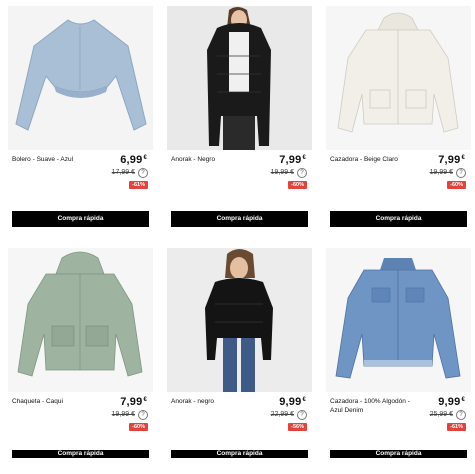 The image size is (475, 474). I want to click on product-name: Anorak - Negro, so click(214, 160).